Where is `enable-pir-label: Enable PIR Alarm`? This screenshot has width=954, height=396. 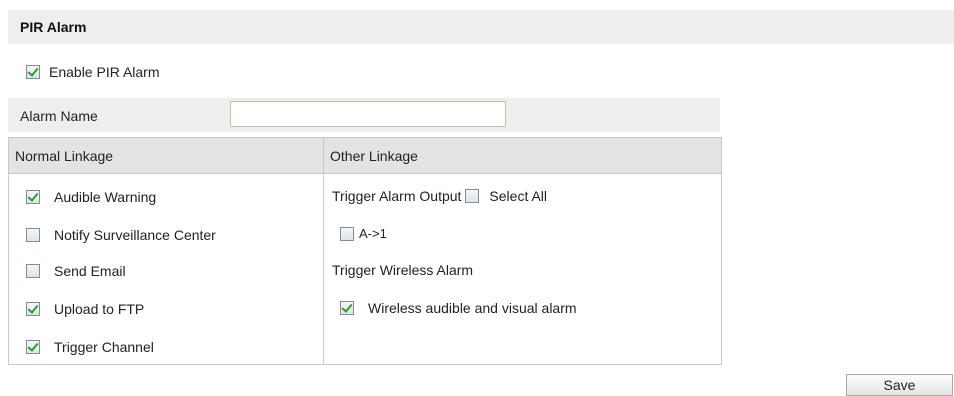 enable-pir-label: Enable PIR Alarm is located at coordinates (104, 72).